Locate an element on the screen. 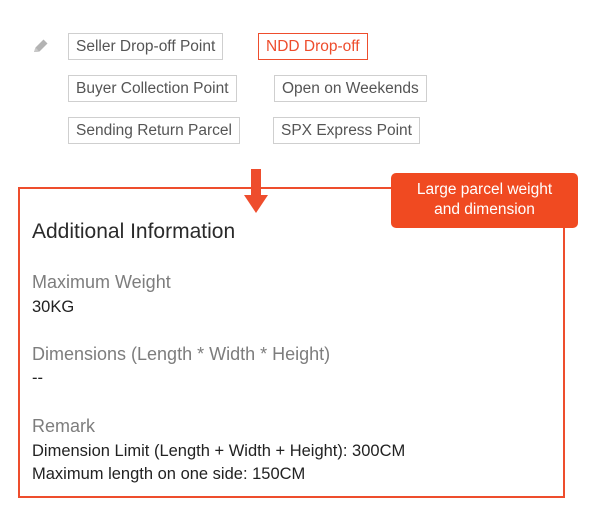 This screenshot has height=523, width=615. dimensions-label: Dimensions (Length * Width * Height) is located at coordinates (181, 354).